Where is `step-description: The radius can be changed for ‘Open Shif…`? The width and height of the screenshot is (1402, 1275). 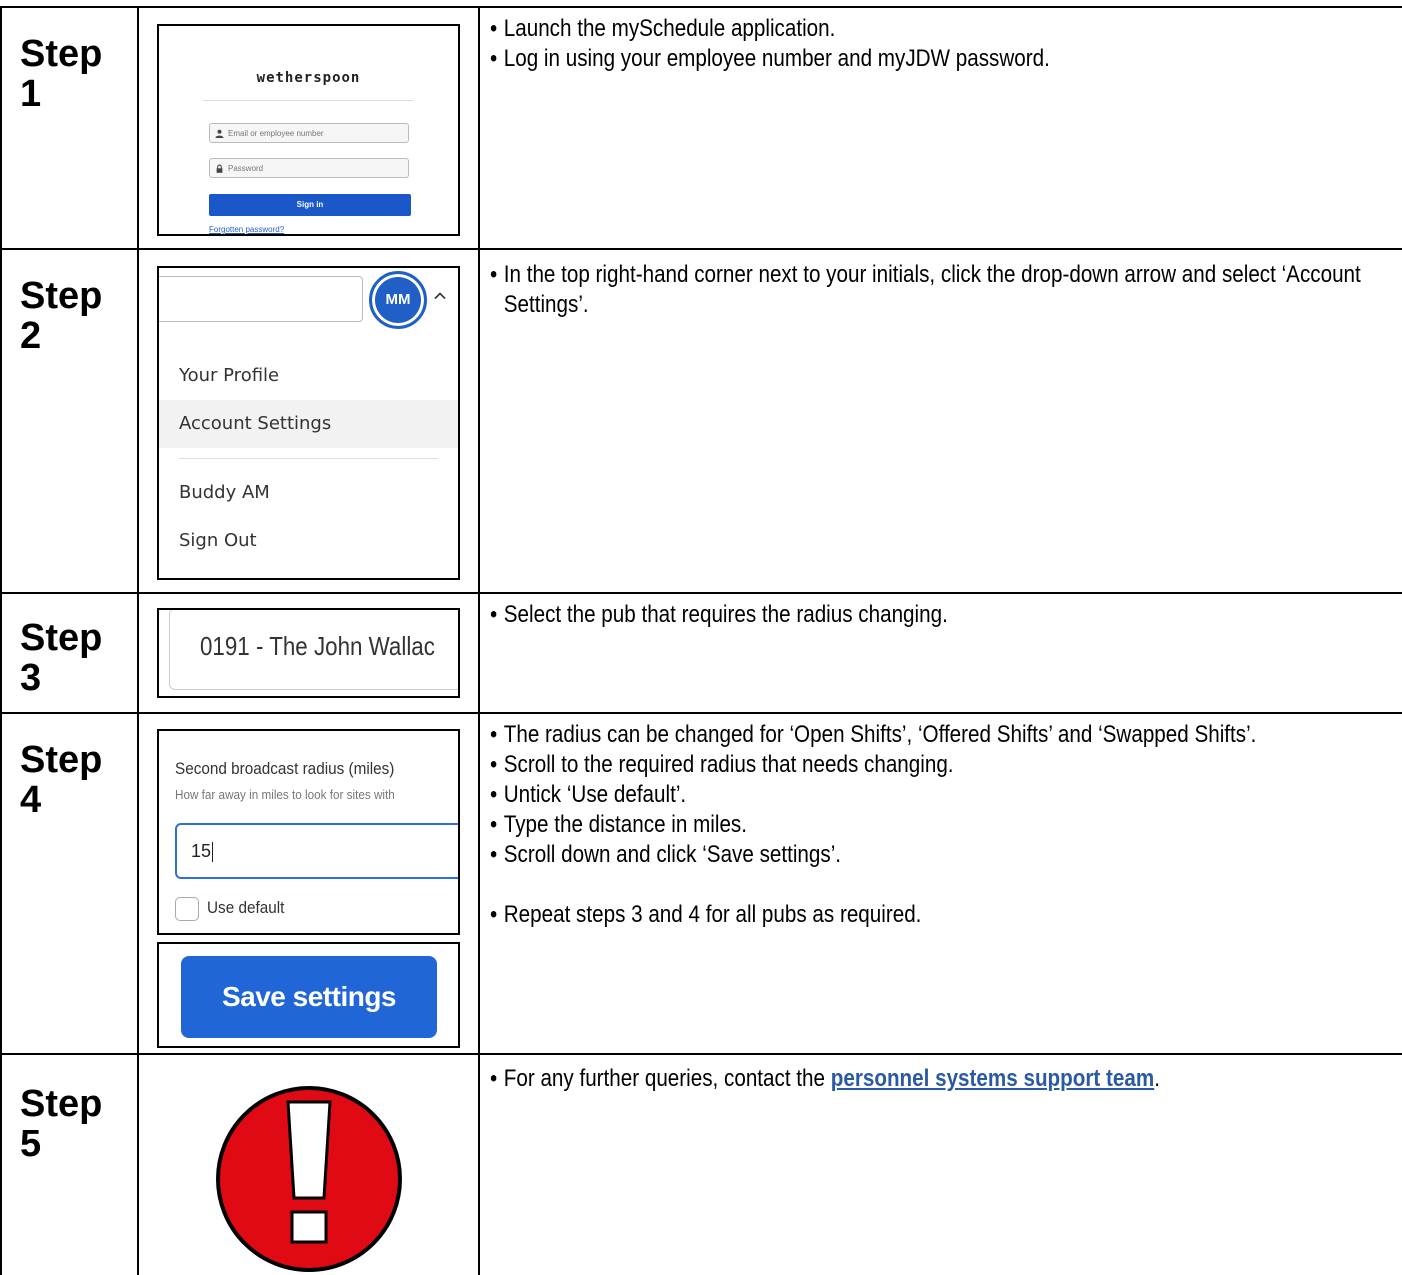
step-description: The radius can be changed for ‘Open Shif… is located at coordinates (941, 825).